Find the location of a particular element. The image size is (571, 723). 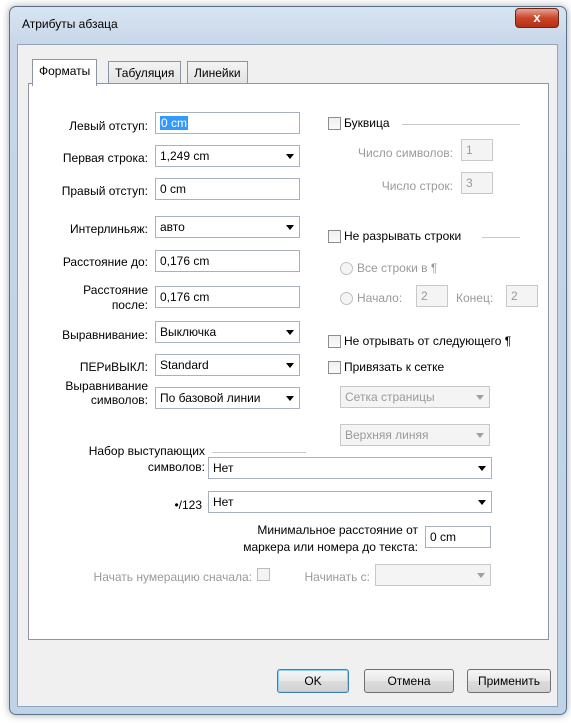

num-lines-input: 3 is located at coordinates (477, 183).